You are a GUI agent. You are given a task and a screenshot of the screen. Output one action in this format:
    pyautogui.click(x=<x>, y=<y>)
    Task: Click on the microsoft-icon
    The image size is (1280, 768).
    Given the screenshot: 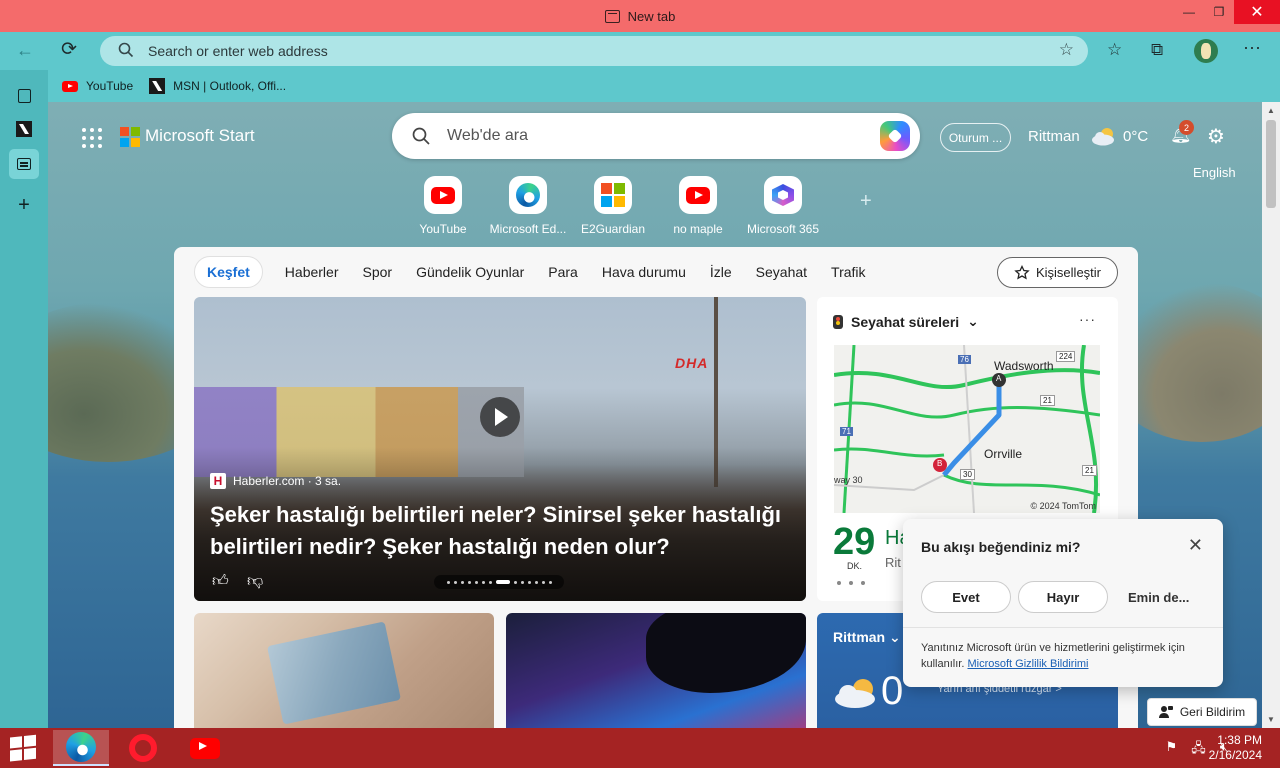 What is the action you would take?
    pyautogui.click(x=613, y=195)
    